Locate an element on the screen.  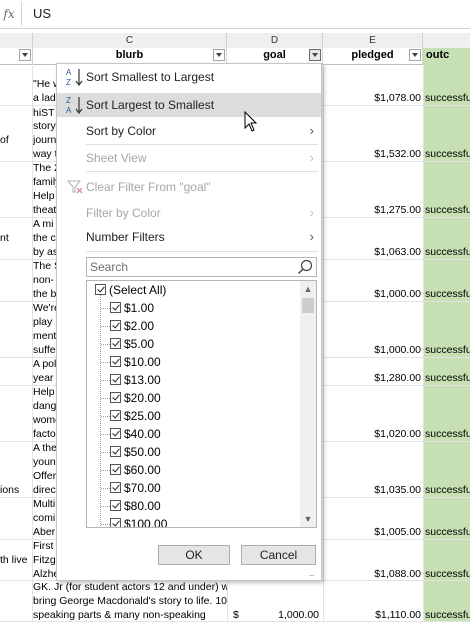
filter-checkbox-select-all: (Select All) is located at coordinates (193, 290).